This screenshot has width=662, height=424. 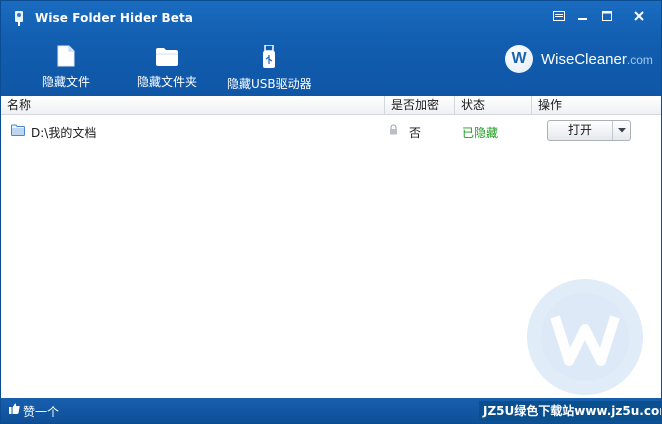 I want to click on menu-button, so click(x=559, y=16).